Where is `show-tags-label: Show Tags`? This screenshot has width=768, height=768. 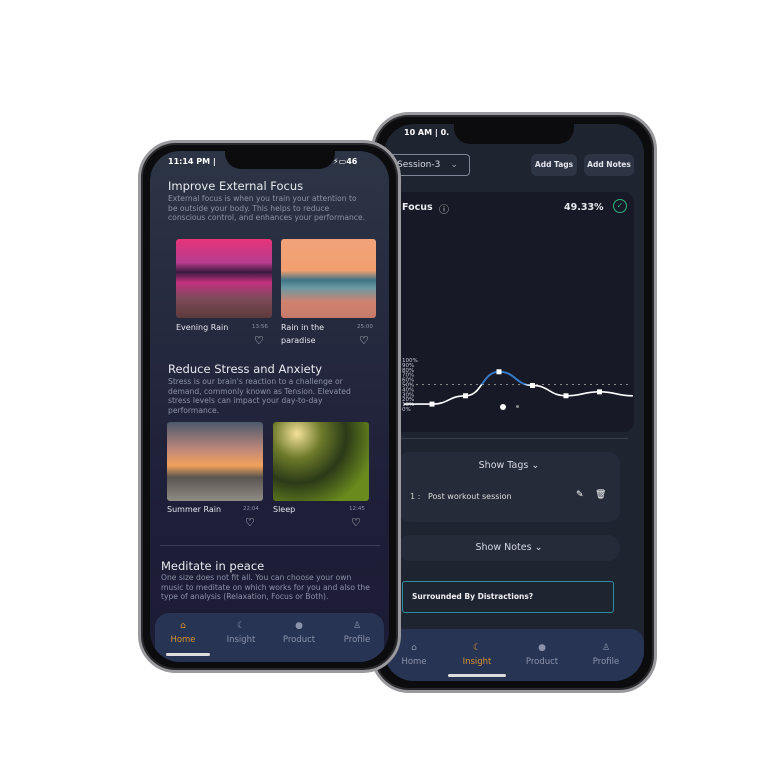 show-tags-label: Show Tags is located at coordinates (503, 465).